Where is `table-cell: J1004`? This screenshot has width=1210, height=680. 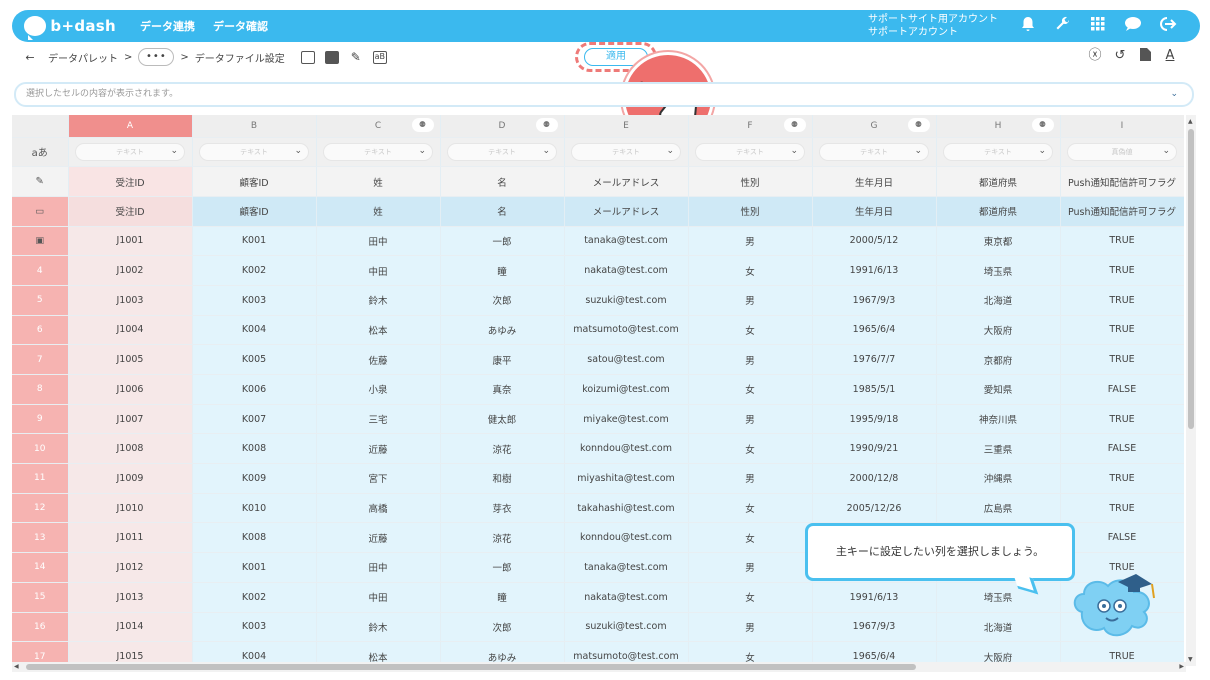
table-cell: J1004 is located at coordinates (130, 330).